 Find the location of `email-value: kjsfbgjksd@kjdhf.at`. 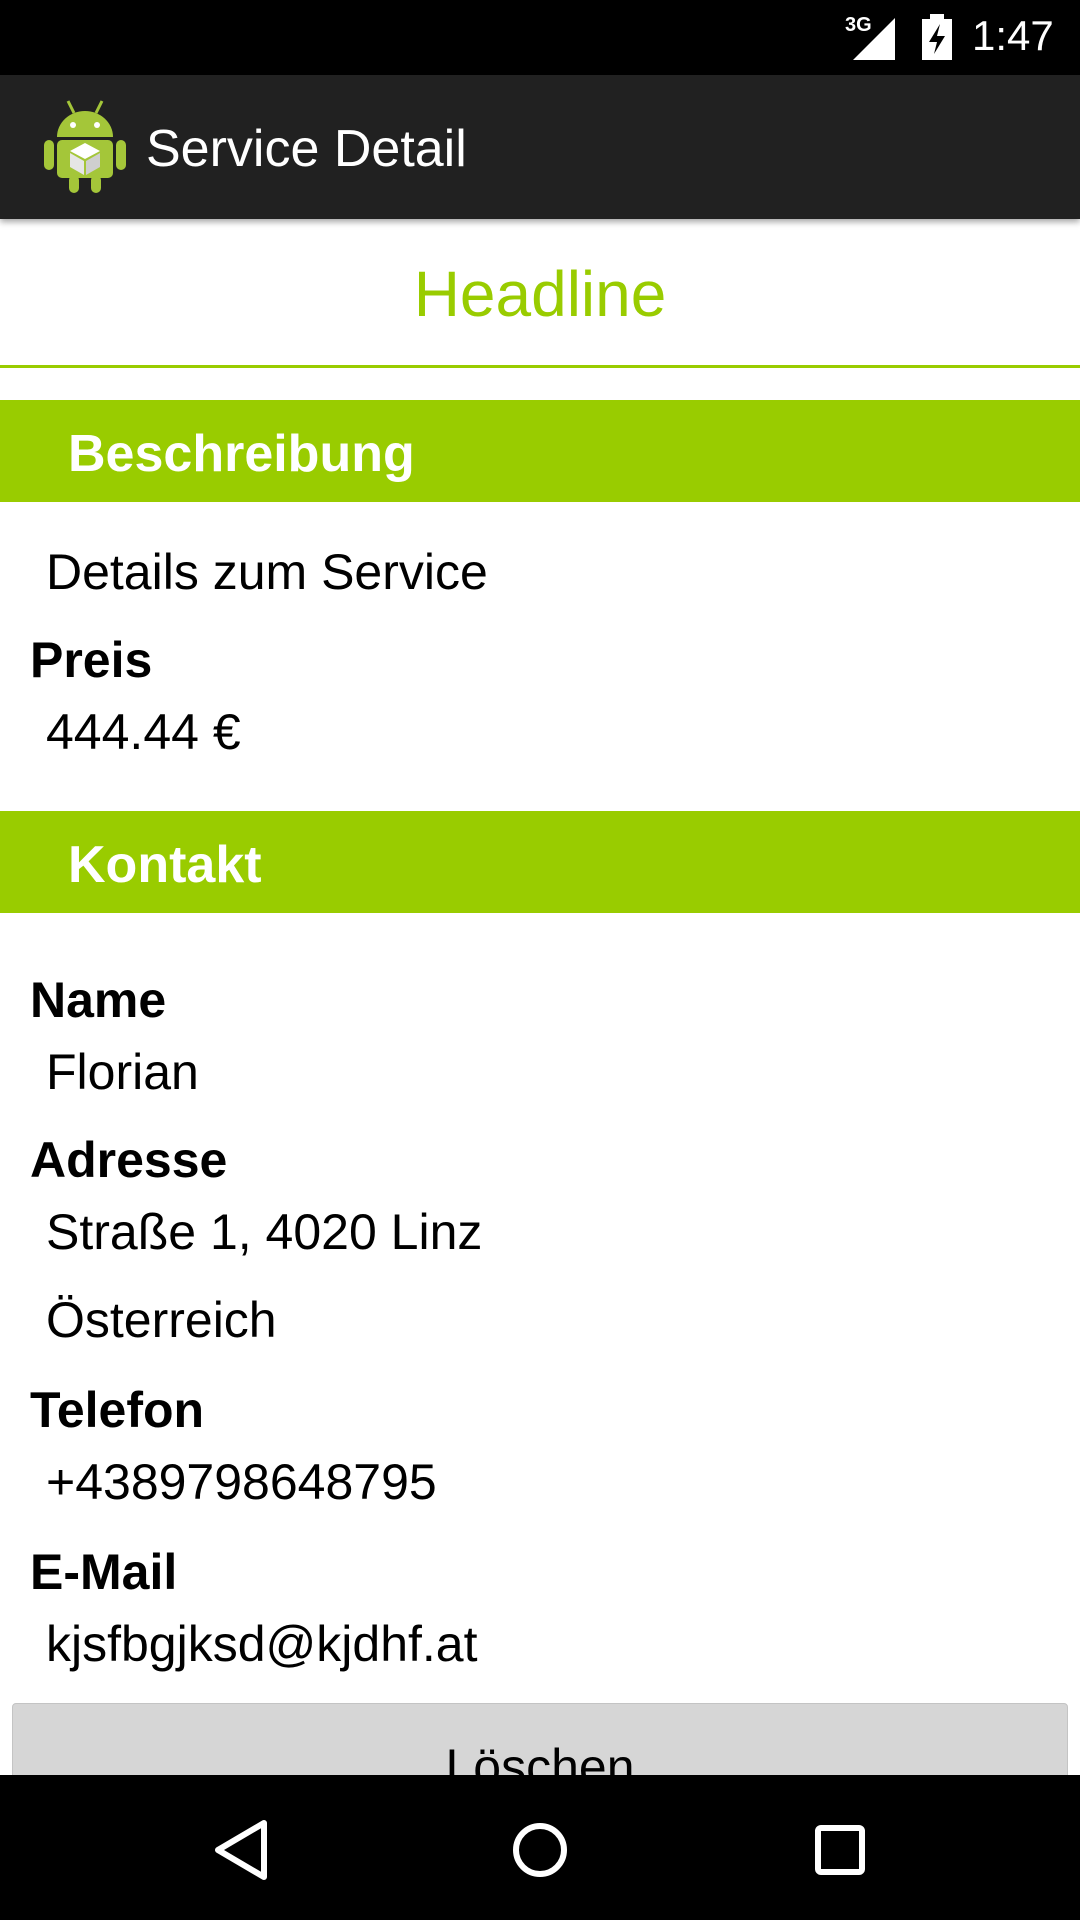

email-value: kjsfbgjksd@kjdhf.at is located at coordinates (262, 1644).